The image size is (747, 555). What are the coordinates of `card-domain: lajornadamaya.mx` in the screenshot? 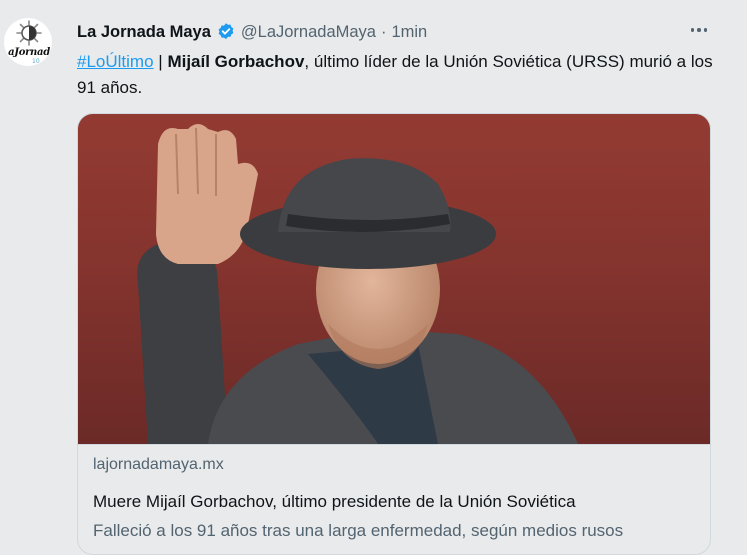 It's located at (158, 464).